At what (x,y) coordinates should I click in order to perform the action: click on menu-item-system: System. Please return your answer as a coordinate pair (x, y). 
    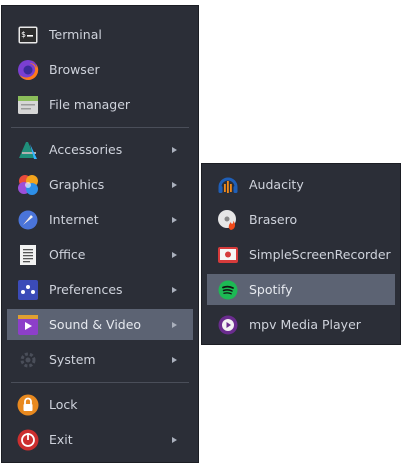
    Looking at the image, I should click on (100, 359).